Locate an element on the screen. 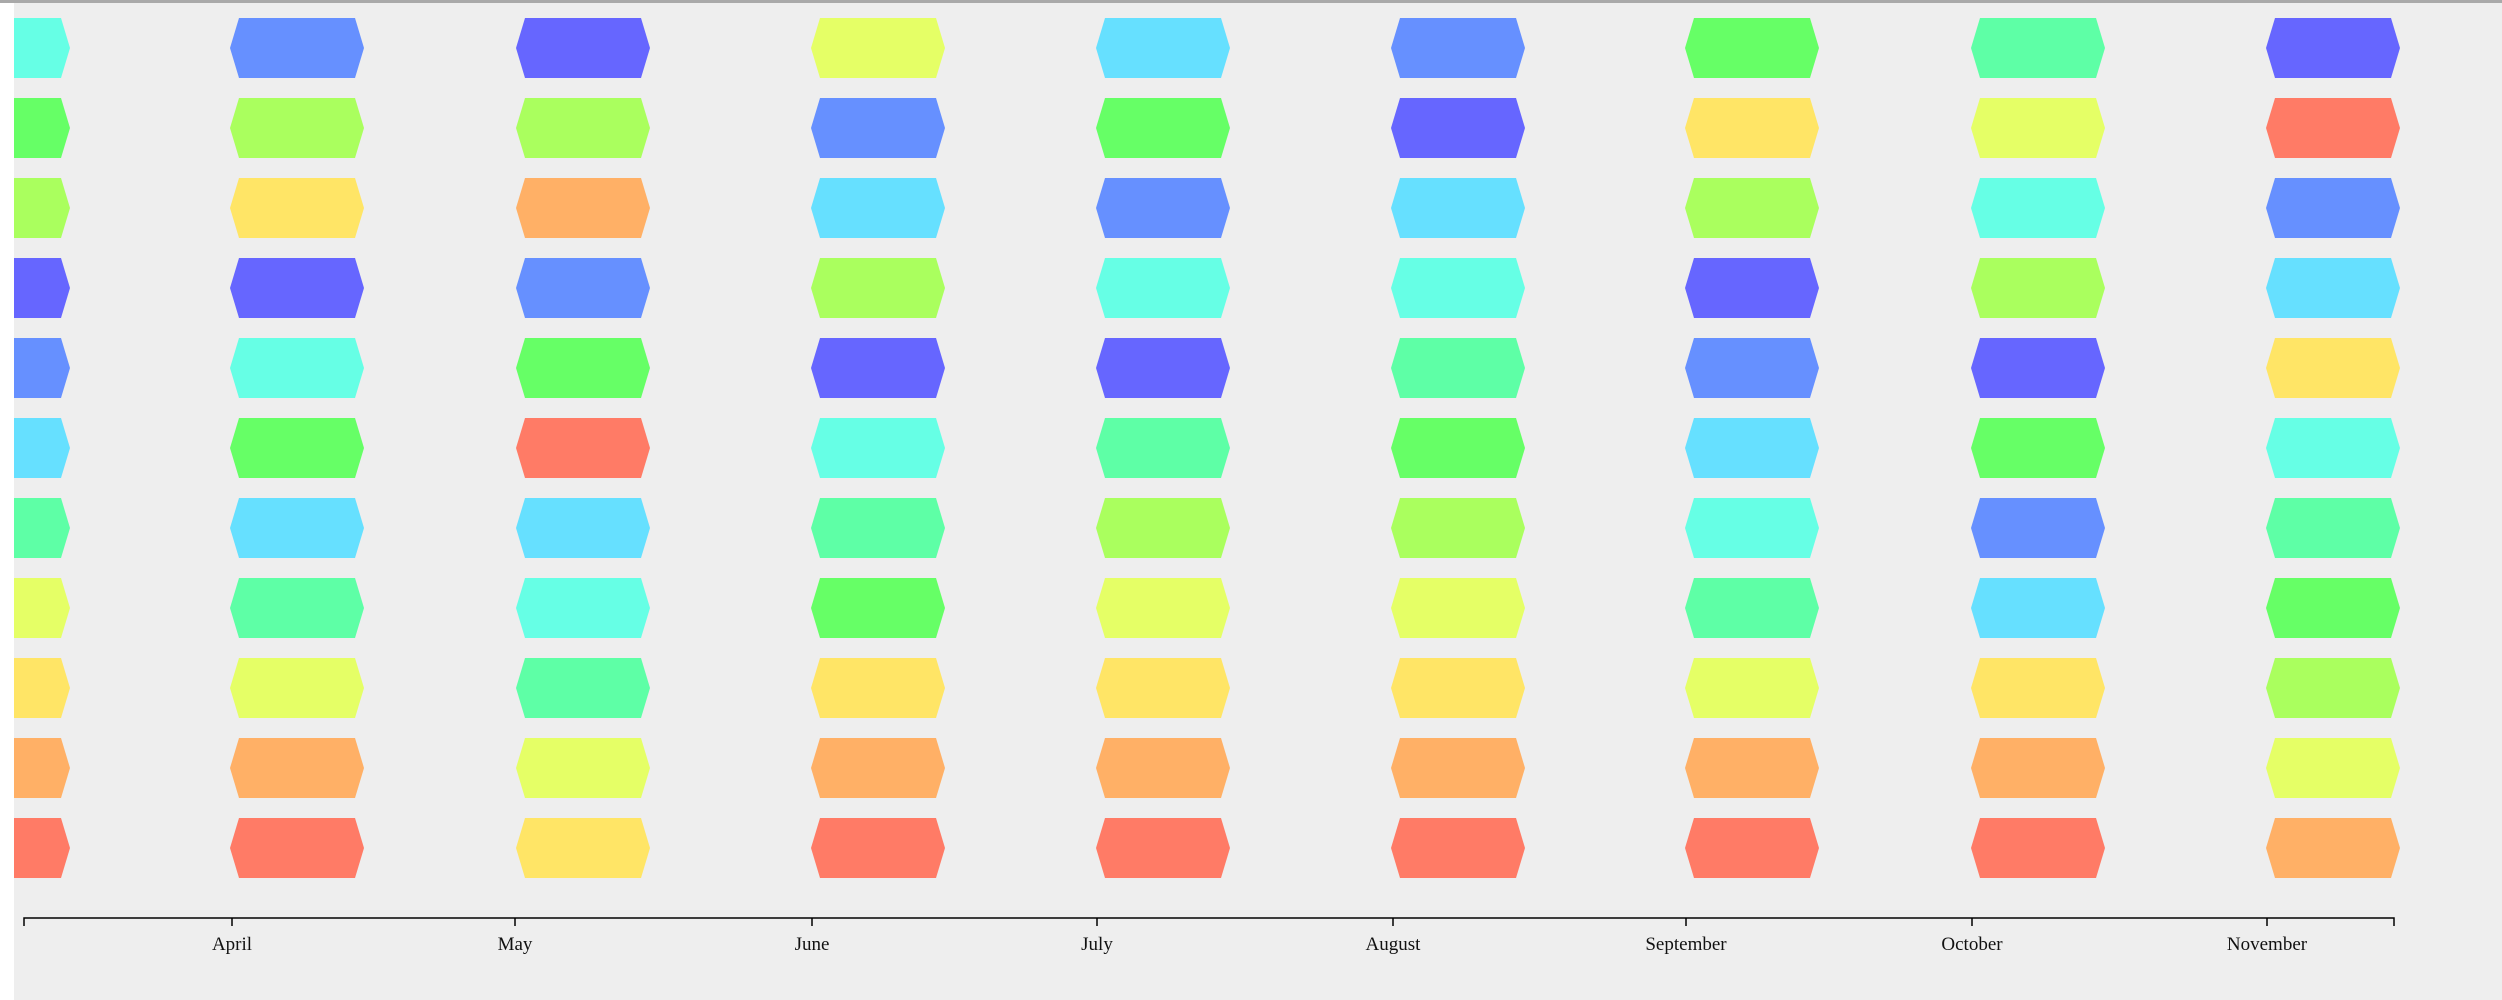  x-tick-label-june: June is located at coordinates (812, 944).